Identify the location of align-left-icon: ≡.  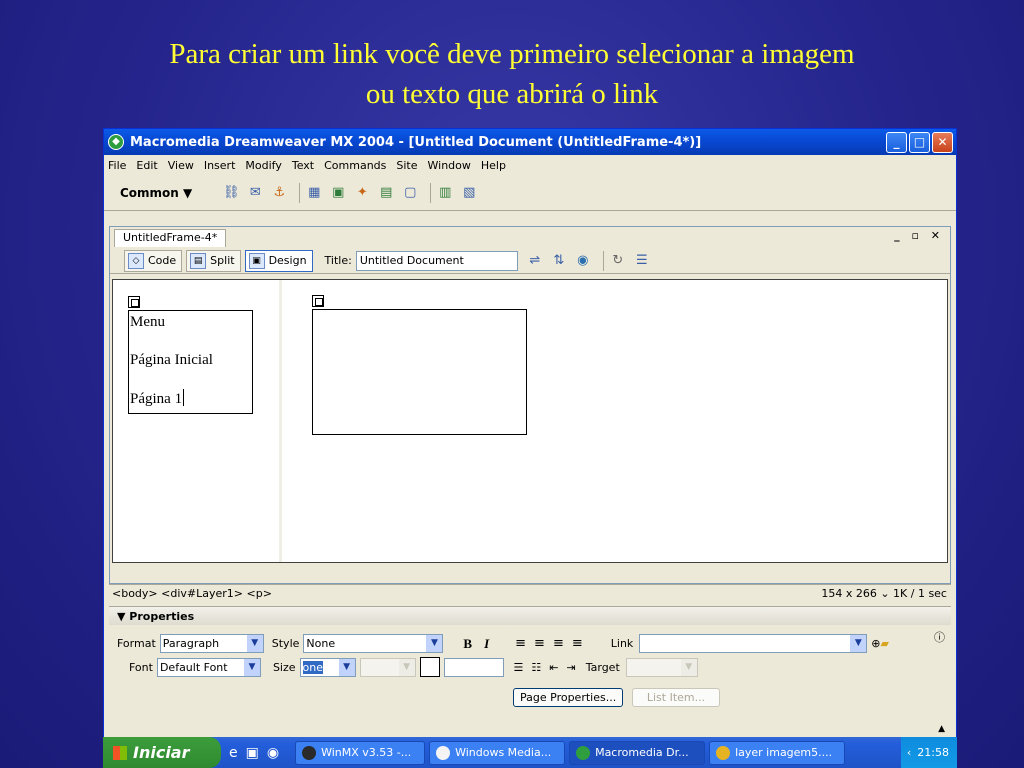
(520, 643).